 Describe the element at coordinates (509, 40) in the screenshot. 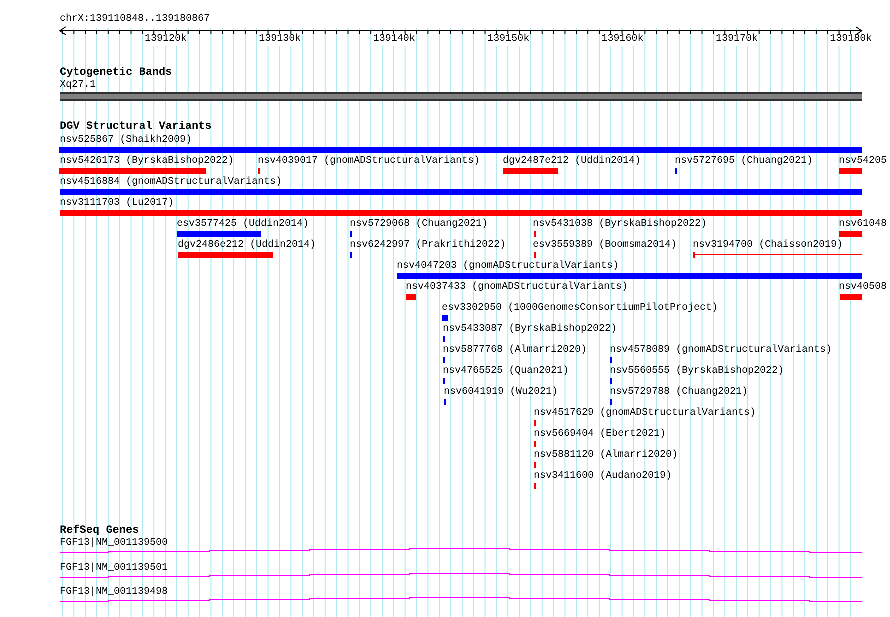

I see `tick-label: 139150k` at that location.